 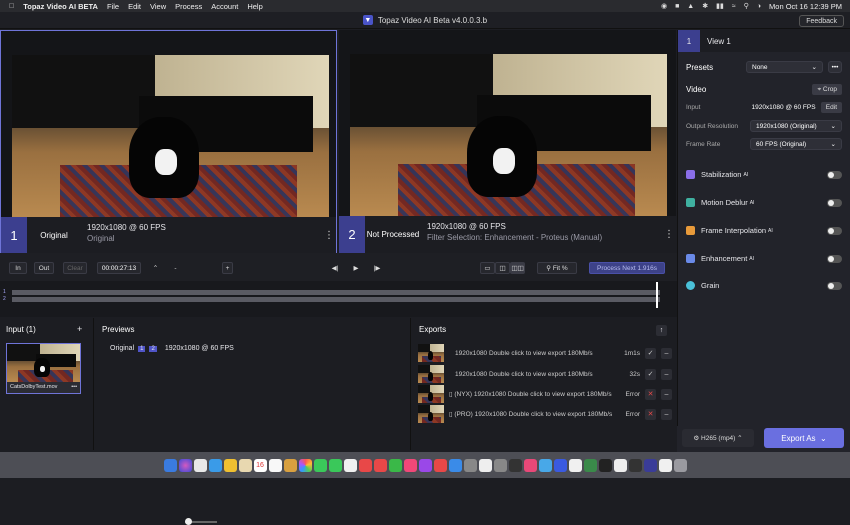 I want to click on add-input-button: +, so click(x=79, y=329).